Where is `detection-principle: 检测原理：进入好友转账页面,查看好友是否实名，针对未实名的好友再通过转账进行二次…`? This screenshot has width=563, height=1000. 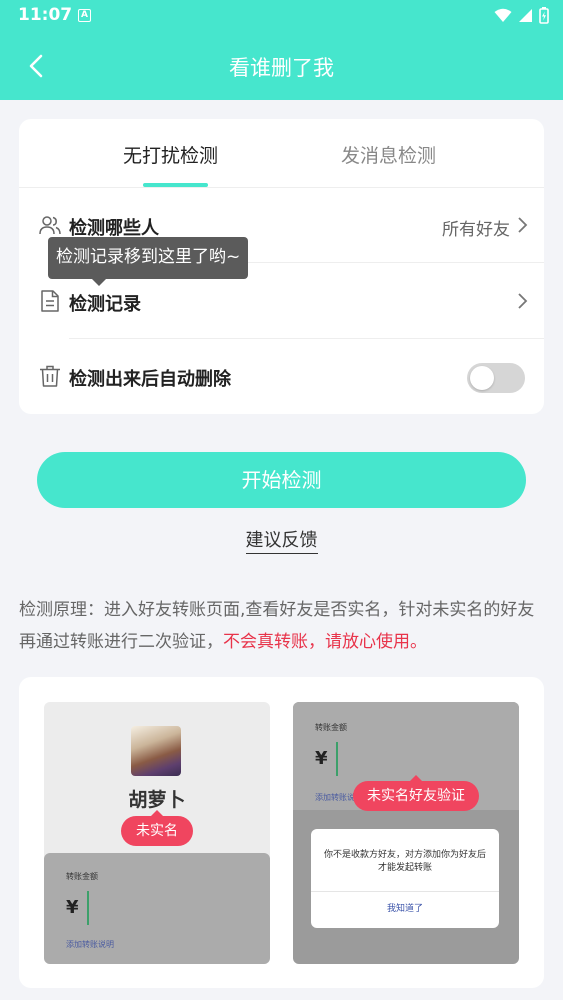 detection-principle: 检测原理：进入好友转账页面,查看好友是否实名，针对未实名的好友再通过转账进行二次… is located at coordinates (281, 626).